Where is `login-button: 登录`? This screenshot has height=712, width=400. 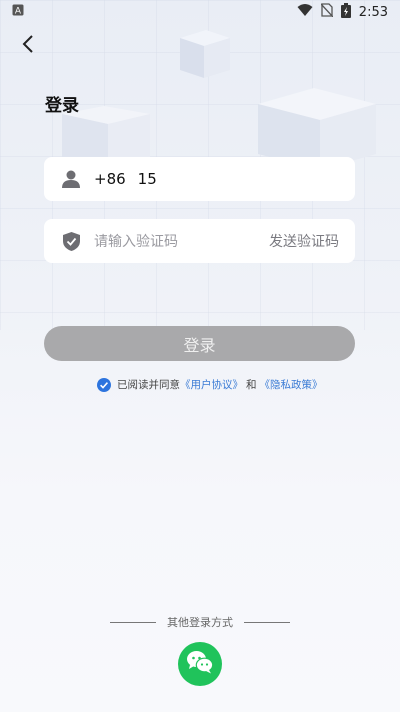
login-button: 登录 is located at coordinates (199, 343).